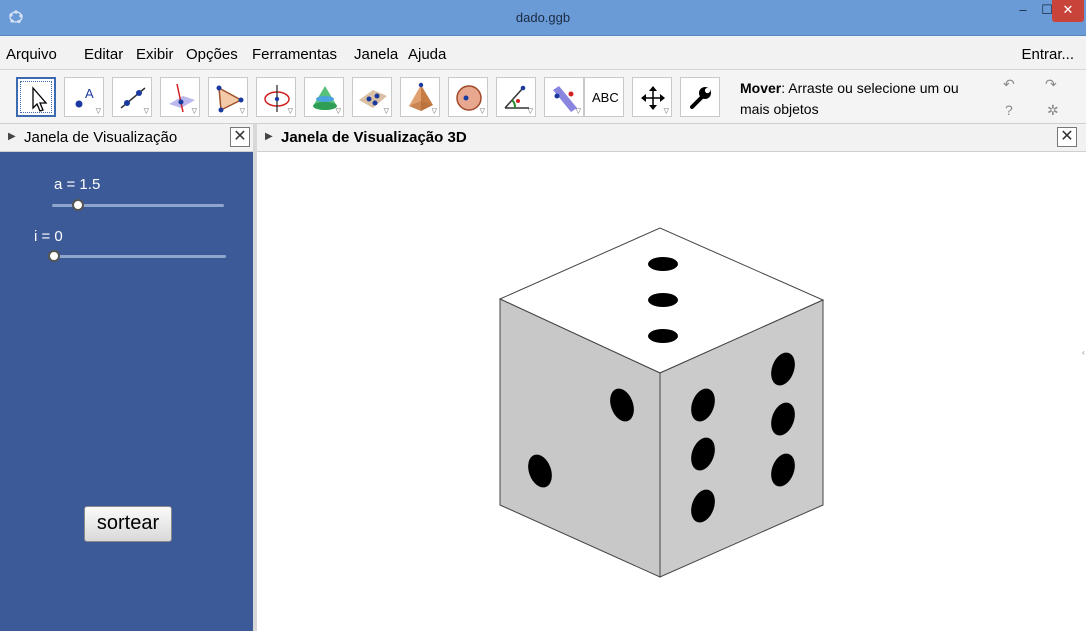 The height and width of the screenshot is (631, 1086). Describe the element at coordinates (212, 54) in the screenshot. I see `menu-opcoes: Opções` at that location.